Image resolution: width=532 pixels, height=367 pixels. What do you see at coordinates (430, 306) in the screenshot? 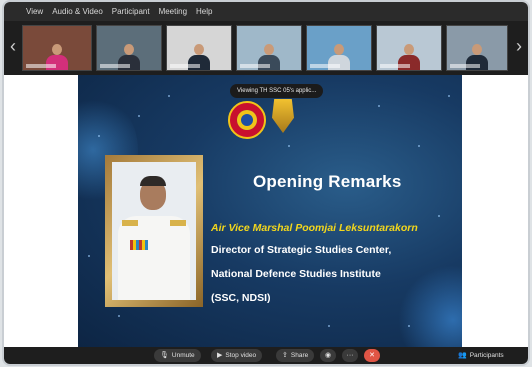
I see `decorative-glow` at bounding box center [430, 306].